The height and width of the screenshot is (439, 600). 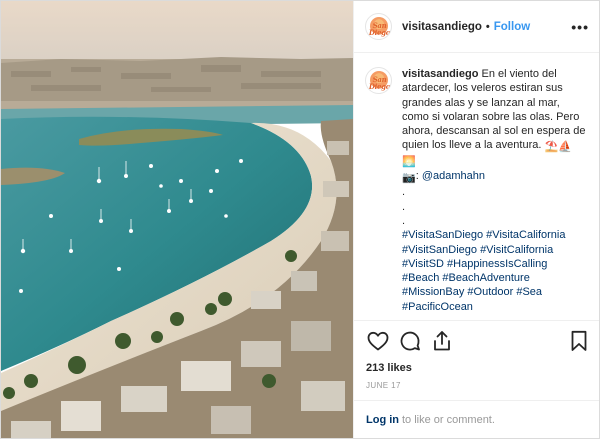 I want to click on hashtag-line: #Beach #BeachAdventure, so click(x=493, y=278).